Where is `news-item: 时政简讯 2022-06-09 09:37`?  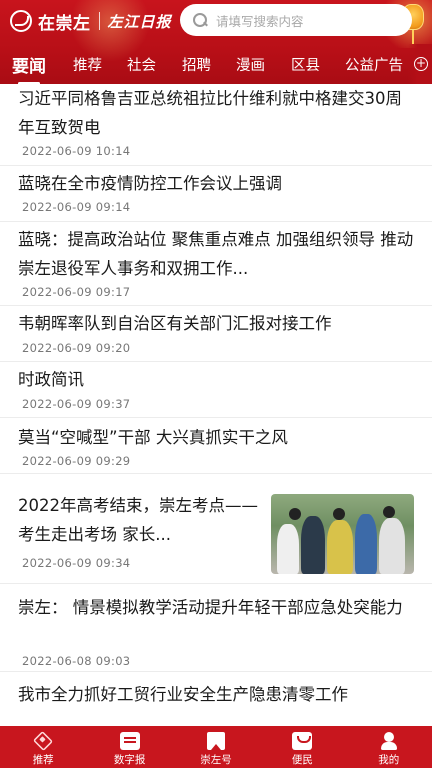
news-item: 时政简讯 2022-06-09 09:37 is located at coordinates (216, 390).